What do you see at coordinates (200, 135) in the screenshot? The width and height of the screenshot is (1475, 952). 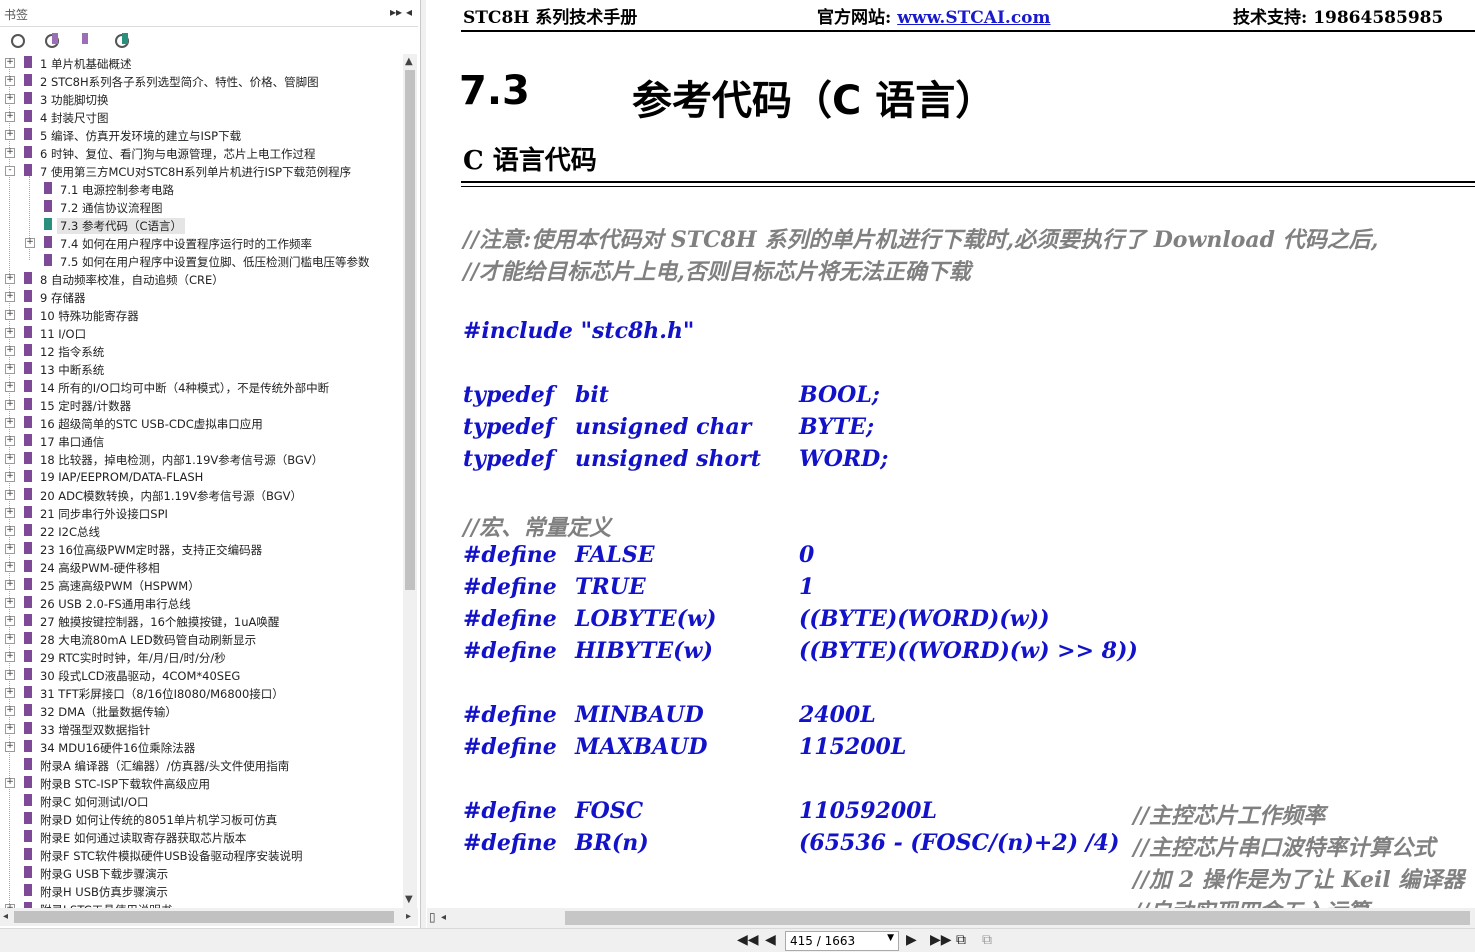 I see `bookmark-item: +5 编译、仿真开发环境的建立与ISP下载` at bounding box center [200, 135].